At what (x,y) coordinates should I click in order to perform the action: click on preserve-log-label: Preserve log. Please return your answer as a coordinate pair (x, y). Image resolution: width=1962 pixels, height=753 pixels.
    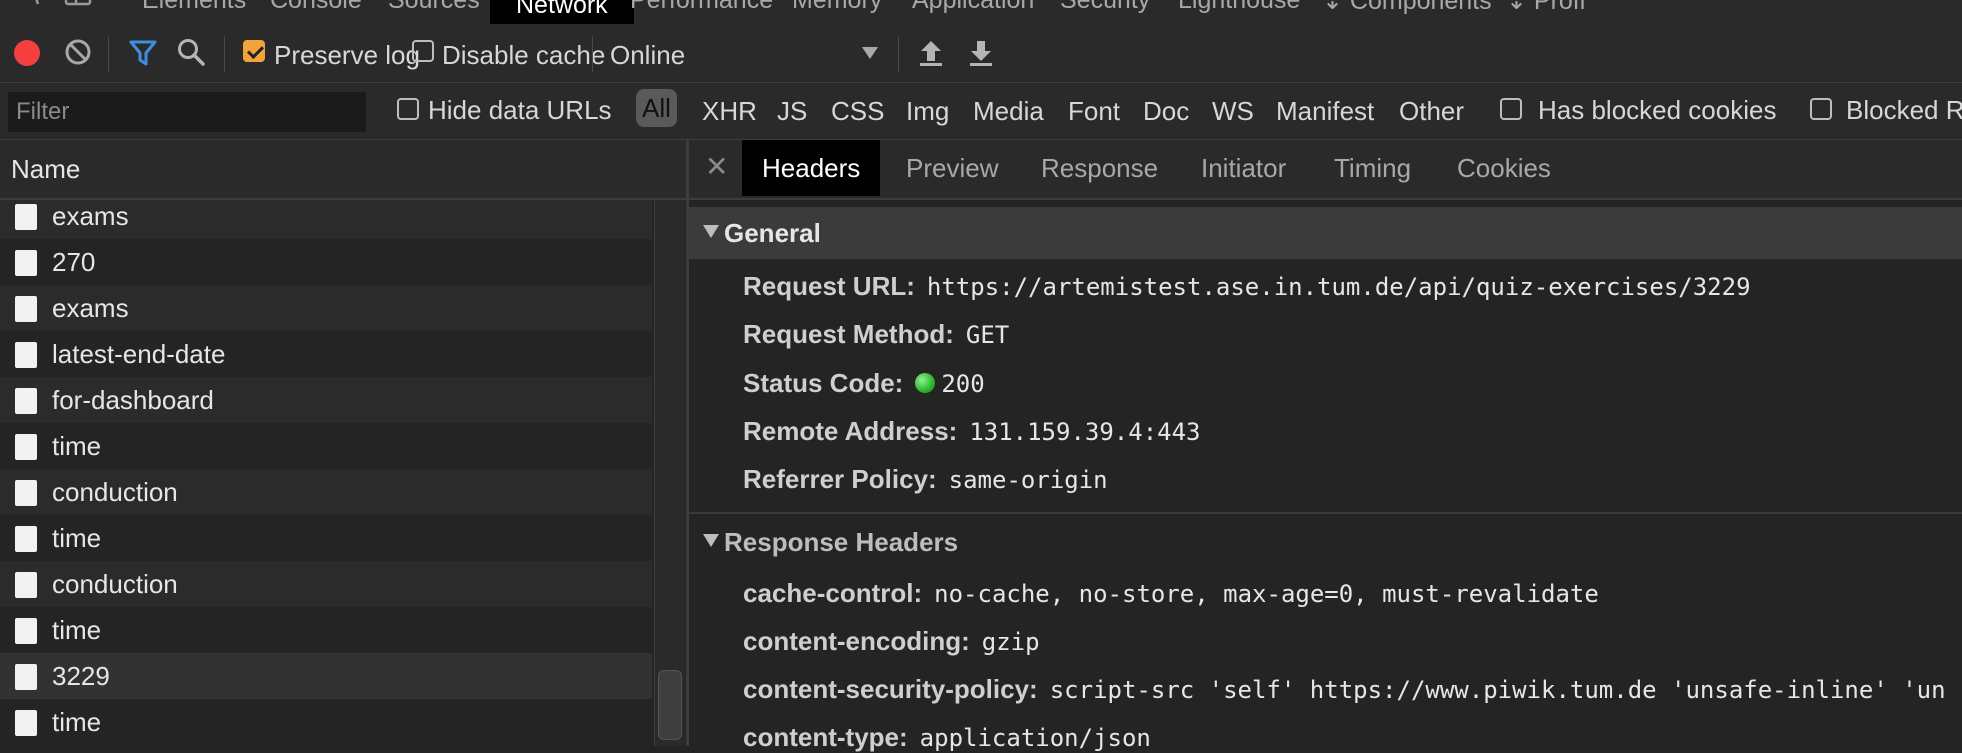
    Looking at the image, I should click on (347, 55).